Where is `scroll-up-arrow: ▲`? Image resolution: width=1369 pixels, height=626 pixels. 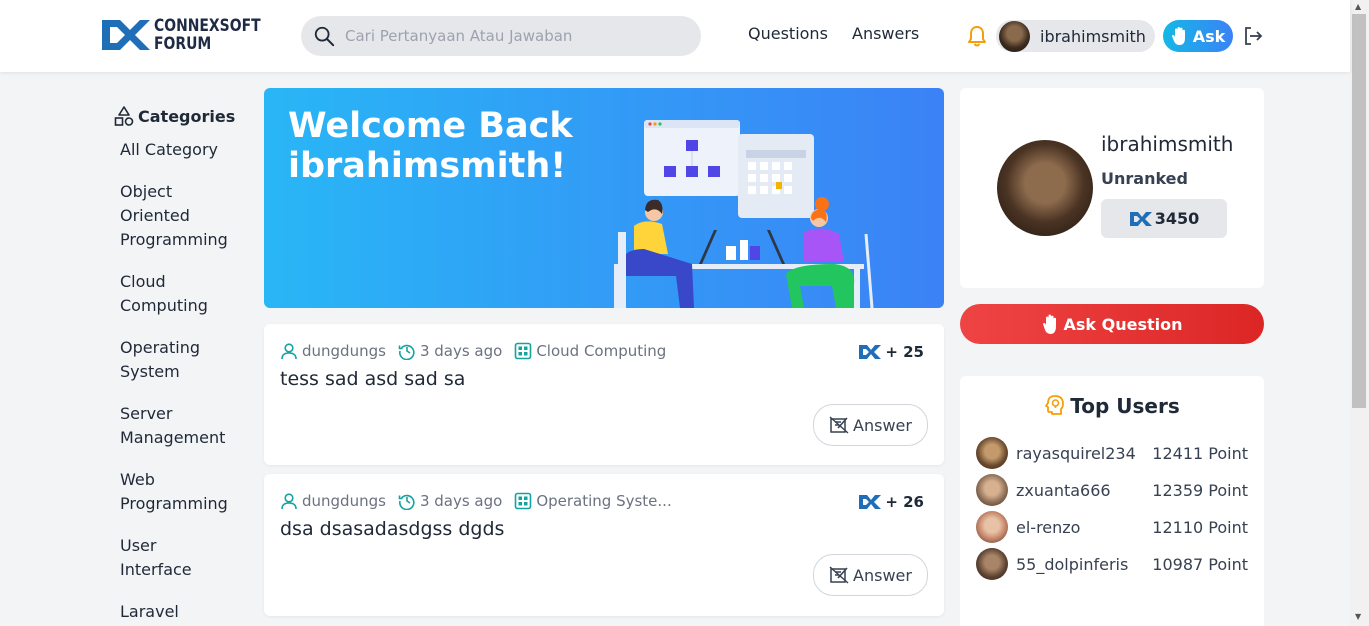
scroll-up-arrow: ▲ is located at coordinates (1358, 6).